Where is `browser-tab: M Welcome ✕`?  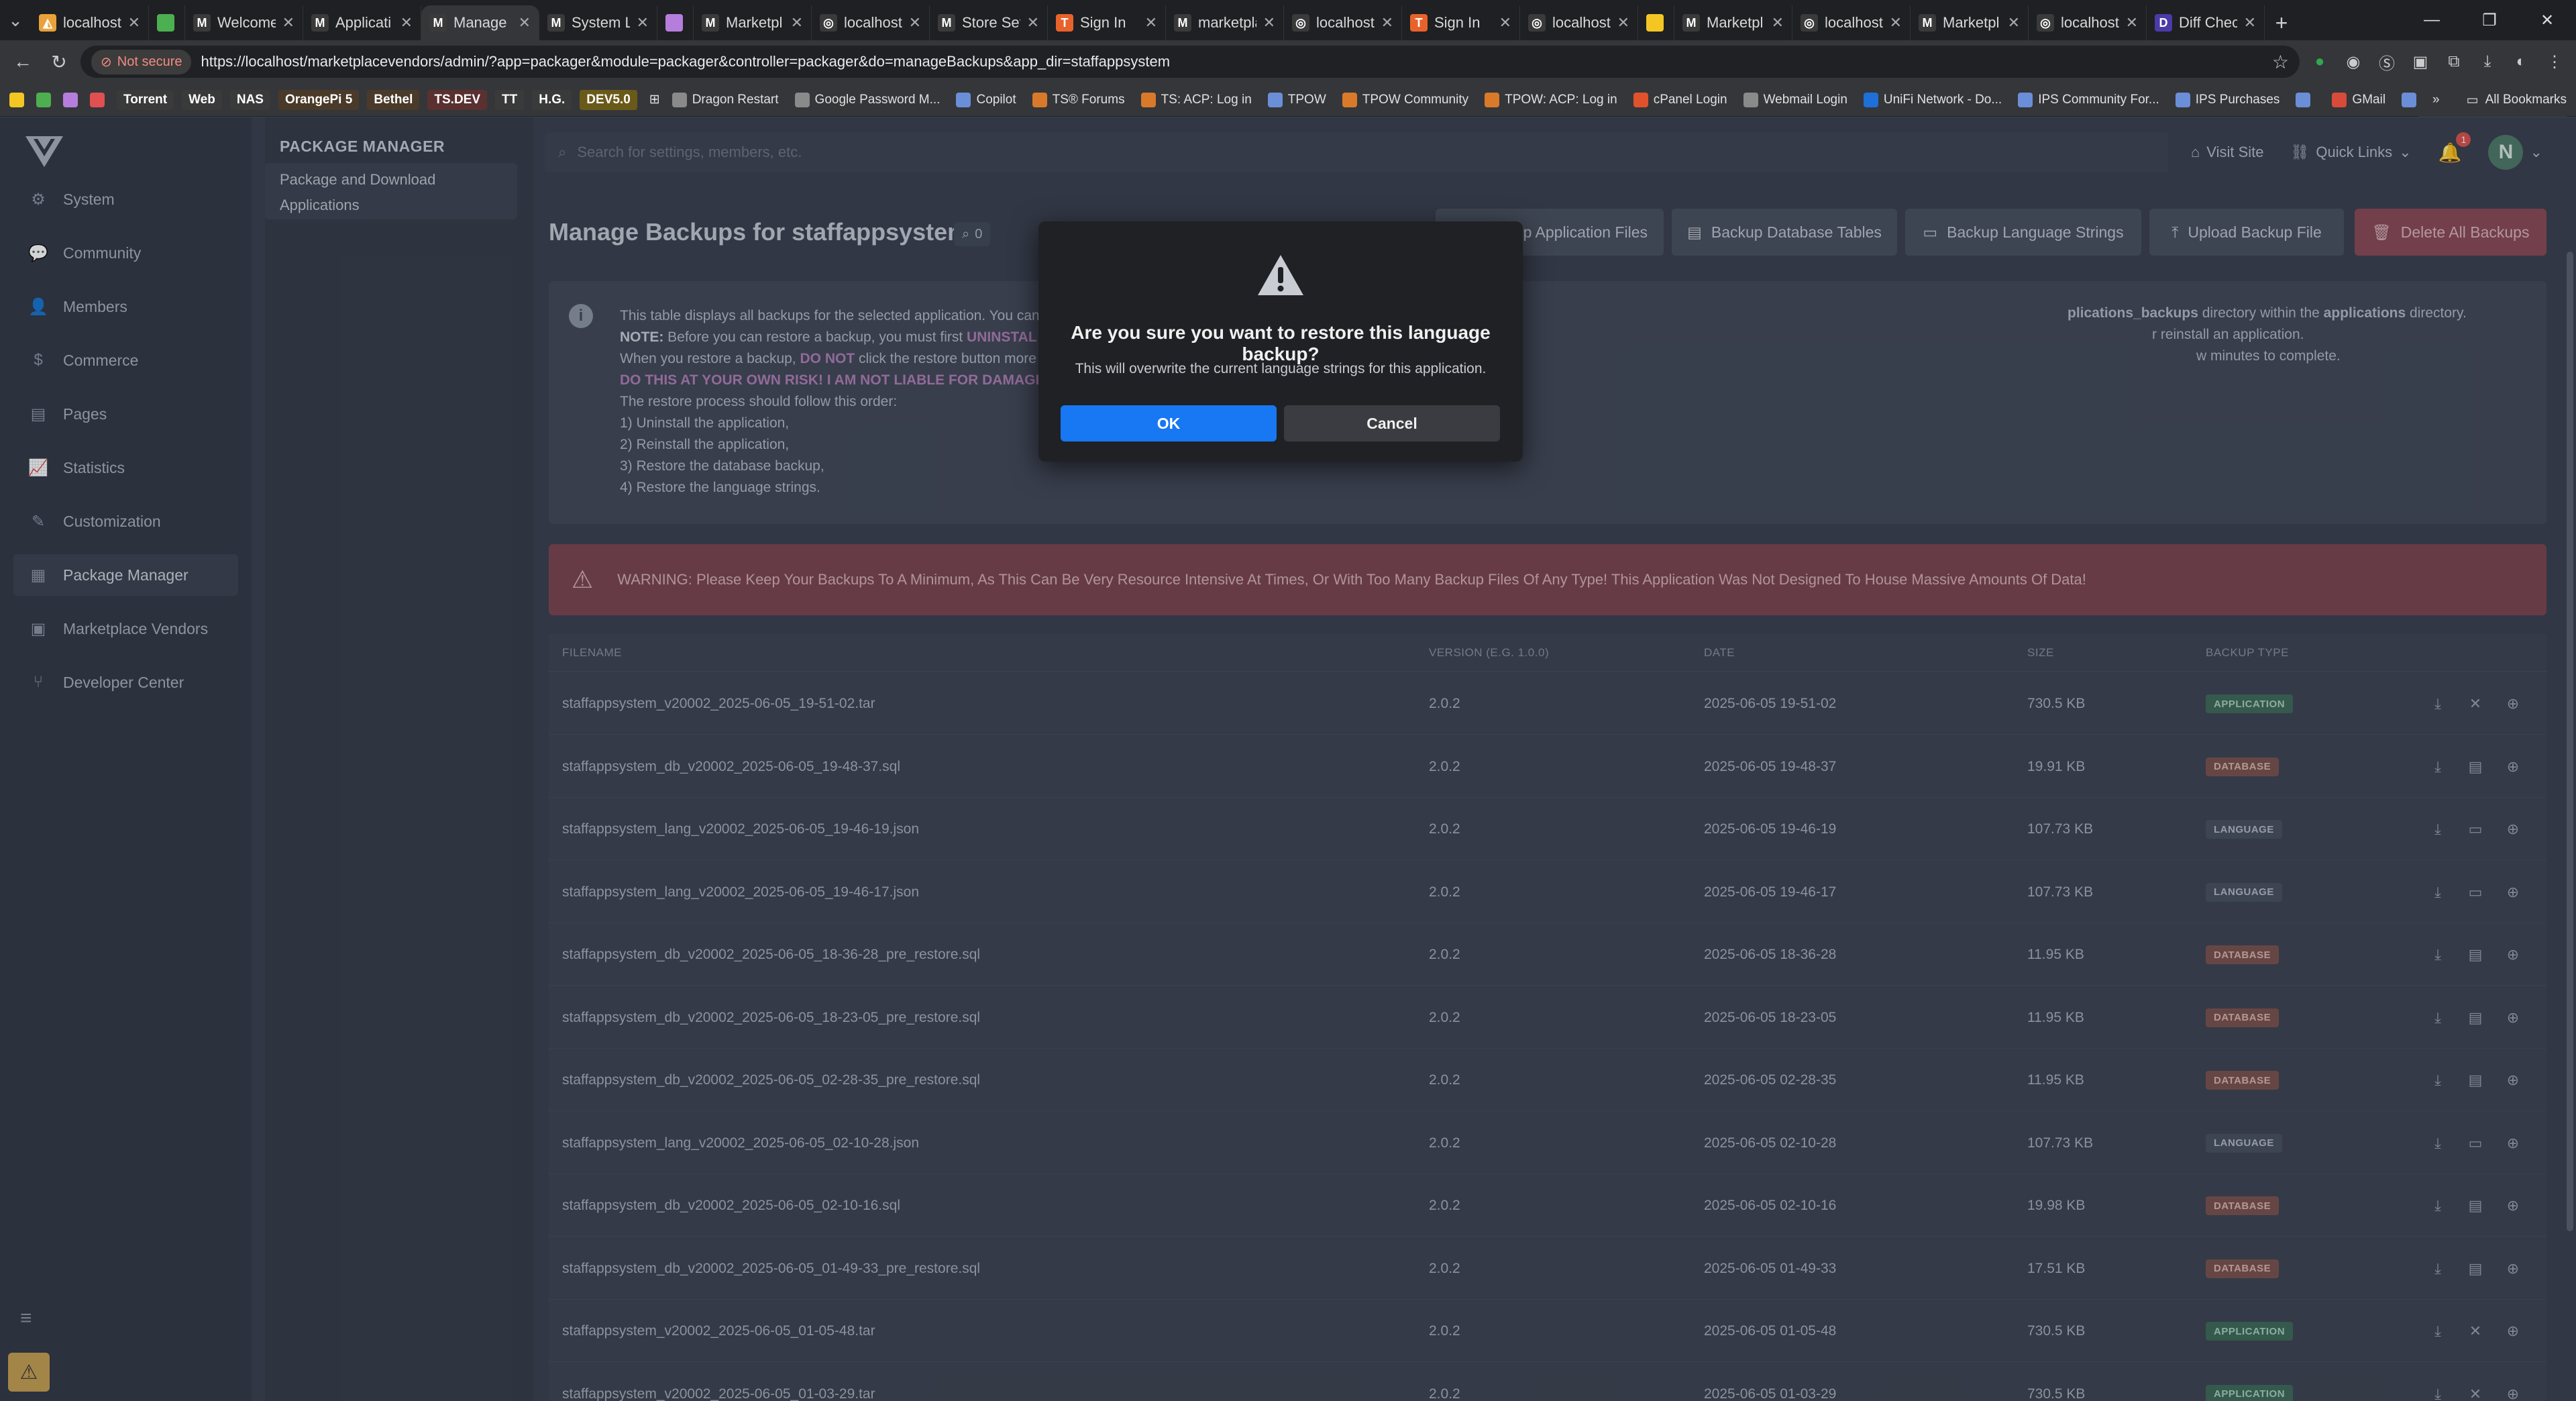 browser-tab: M Welcome ✕ is located at coordinates (244, 22).